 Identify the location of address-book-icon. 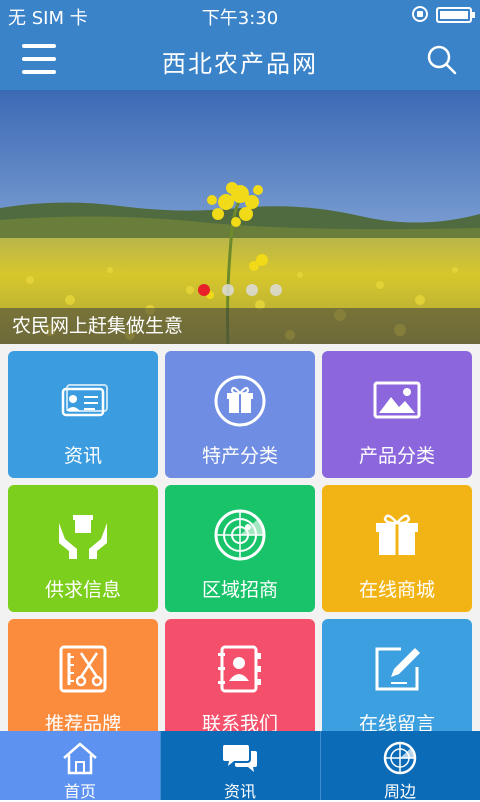
(239, 669).